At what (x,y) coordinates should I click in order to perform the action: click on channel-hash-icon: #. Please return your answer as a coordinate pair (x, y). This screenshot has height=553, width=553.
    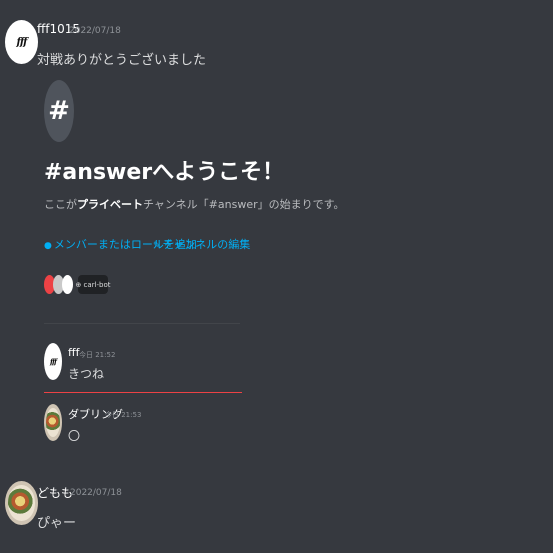
    Looking at the image, I should click on (59, 111).